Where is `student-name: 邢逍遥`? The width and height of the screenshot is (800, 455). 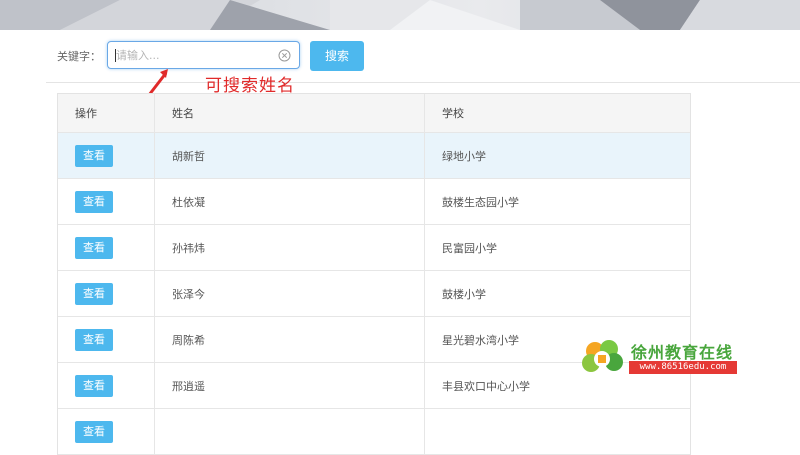
student-name: 邢逍遥 is located at coordinates (290, 385).